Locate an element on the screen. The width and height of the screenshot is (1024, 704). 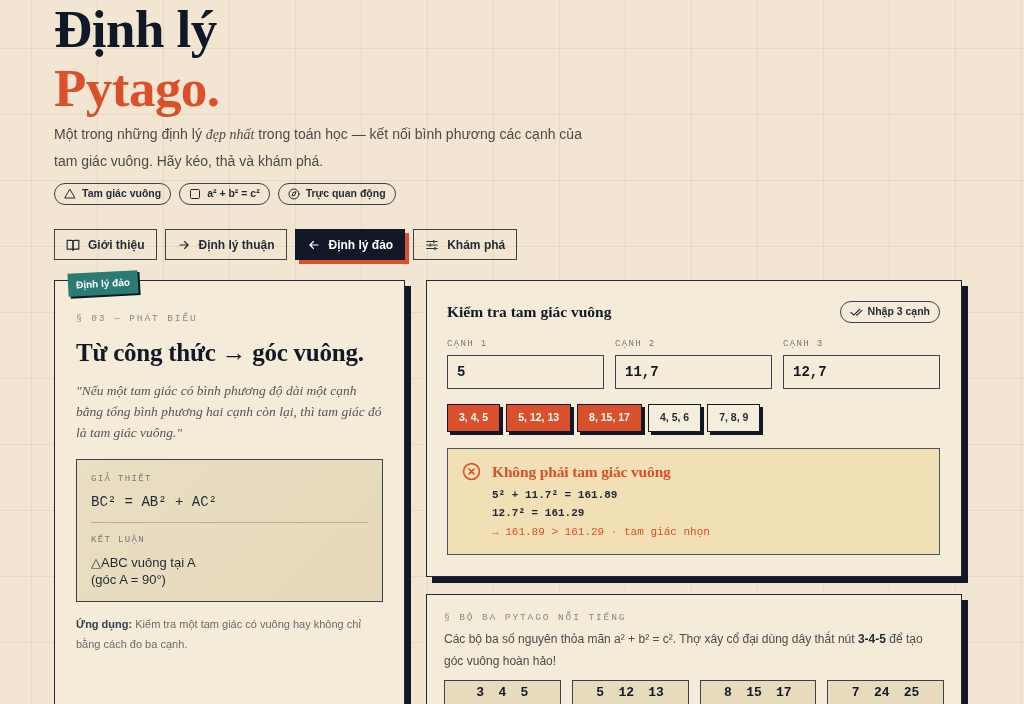
section-eyebrow: § 03 — PHÁT BIỂU is located at coordinates (137, 319).